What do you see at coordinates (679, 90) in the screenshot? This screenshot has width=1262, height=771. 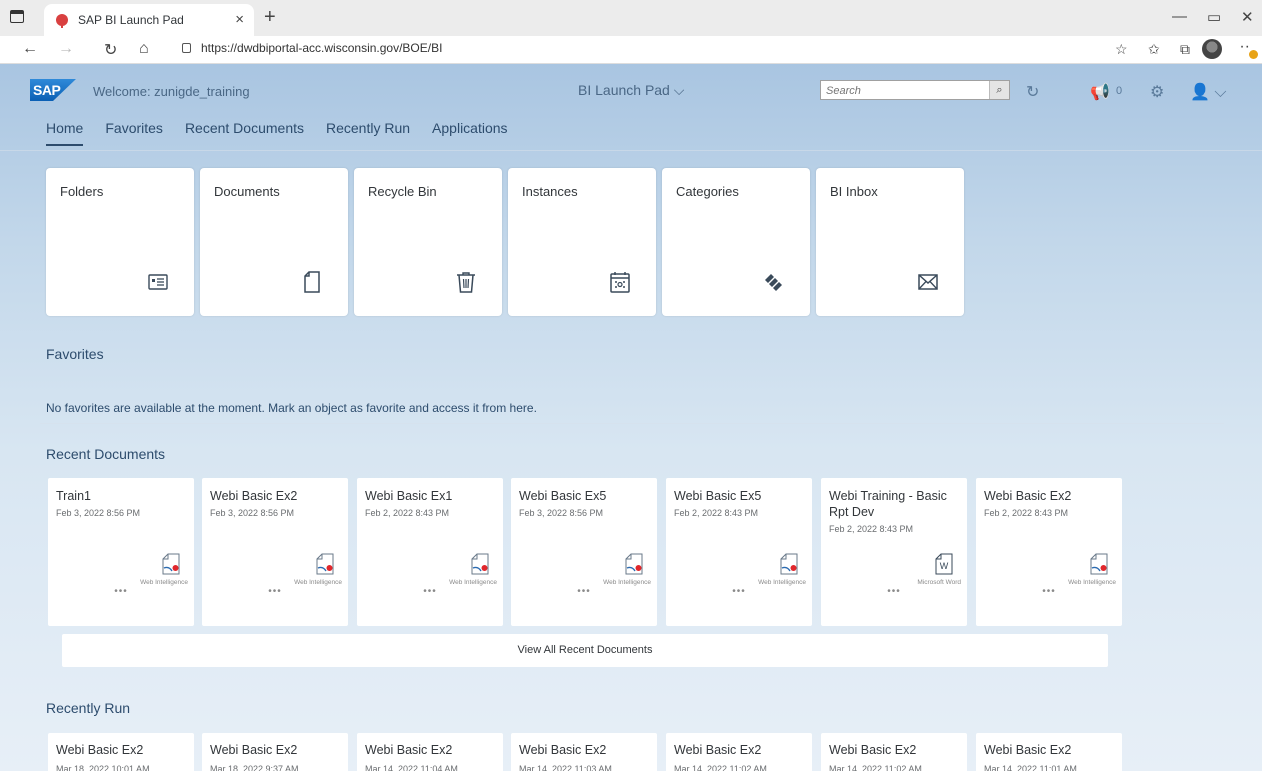 I see `chevron-down-icon: ⌵` at bounding box center [679, 90].